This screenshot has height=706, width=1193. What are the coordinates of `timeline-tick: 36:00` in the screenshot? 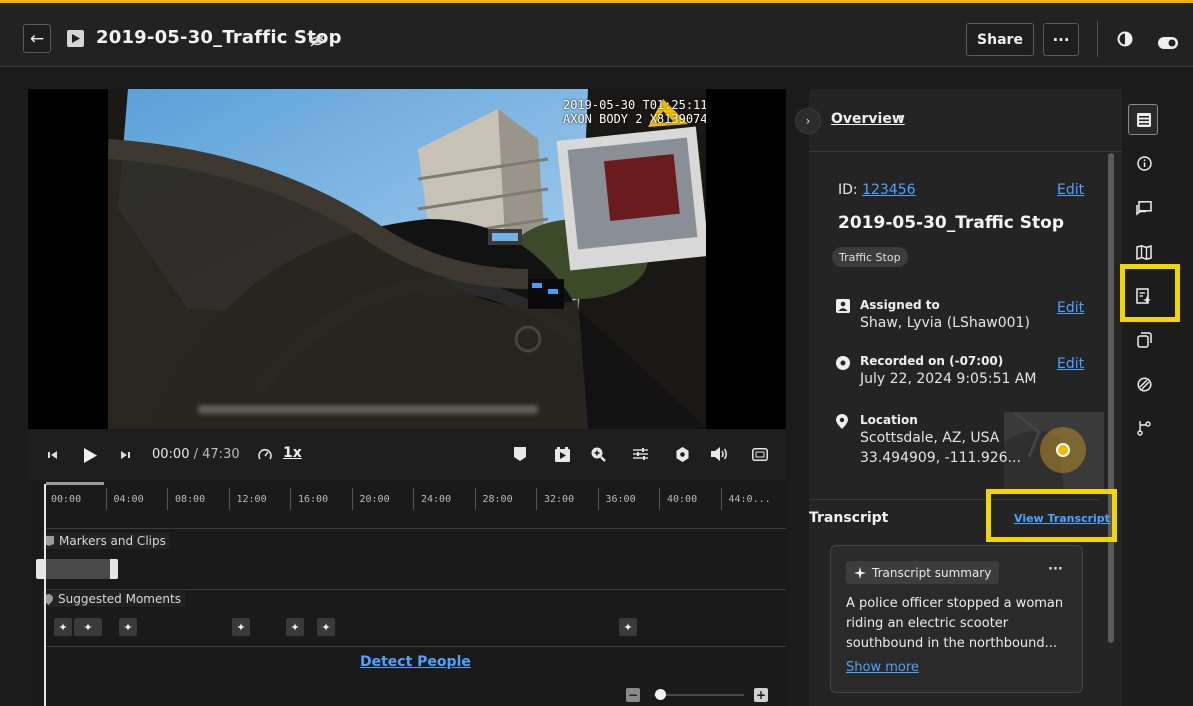 It's located at (616, 499).